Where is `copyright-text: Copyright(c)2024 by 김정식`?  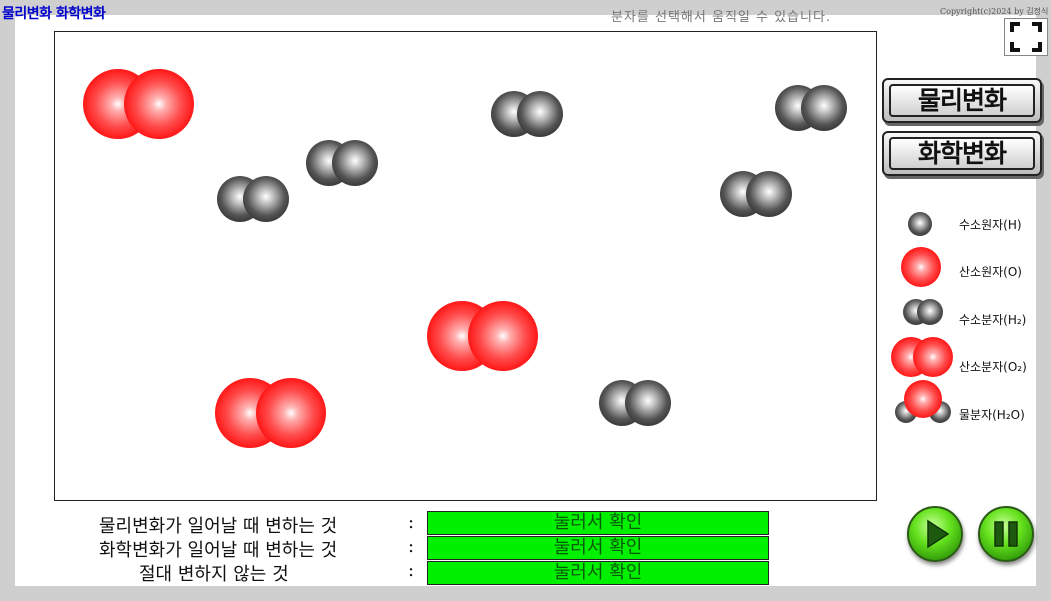 copyright-text: Copyright(c)2024 by 김정식 is located at coordinates (994, 11).